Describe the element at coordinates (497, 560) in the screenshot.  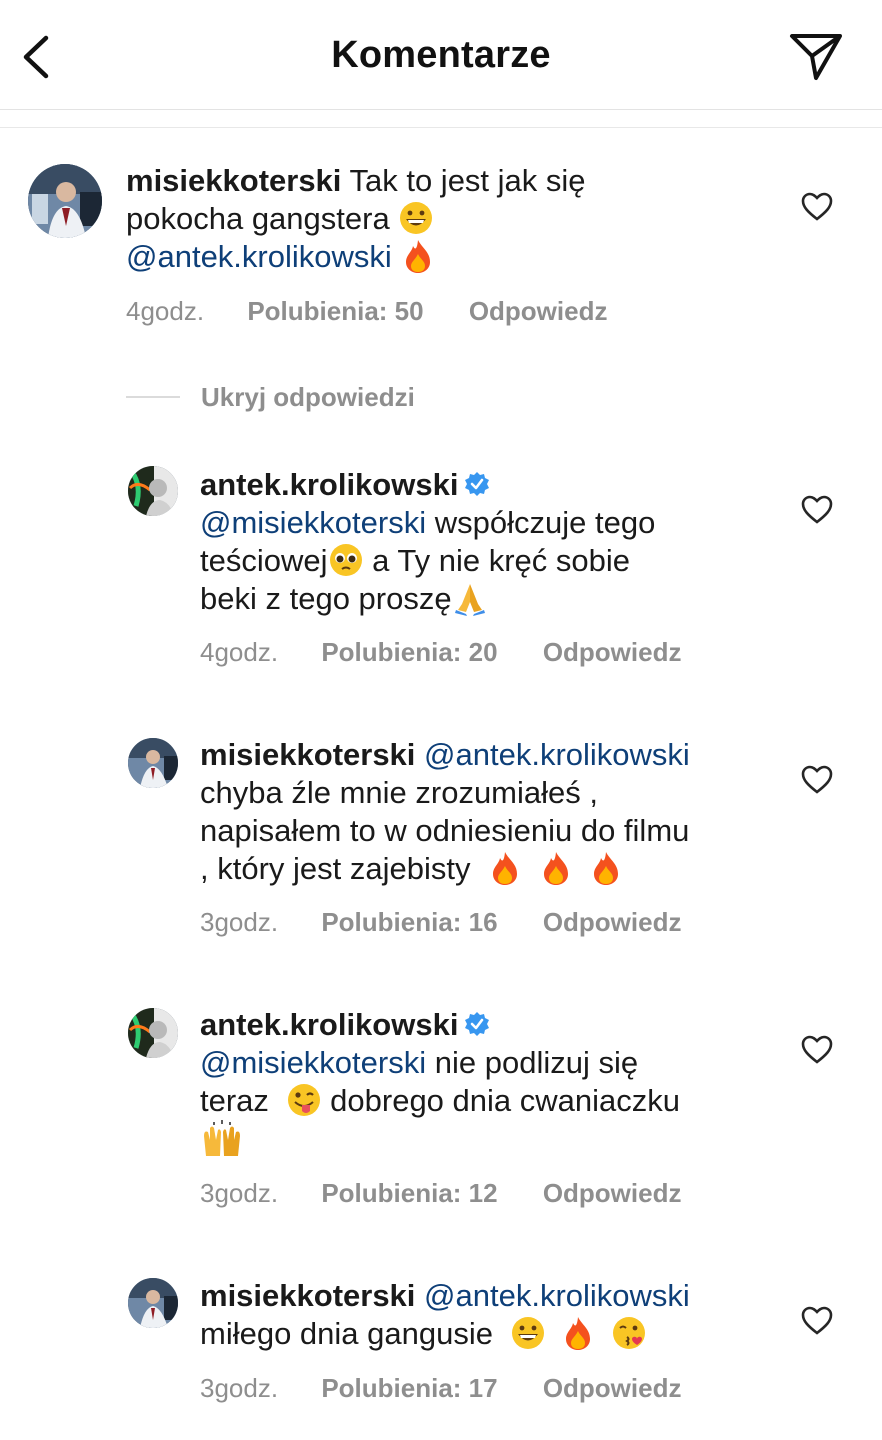
I see `comment-body: a Ty nie kręć sobie` at that location.